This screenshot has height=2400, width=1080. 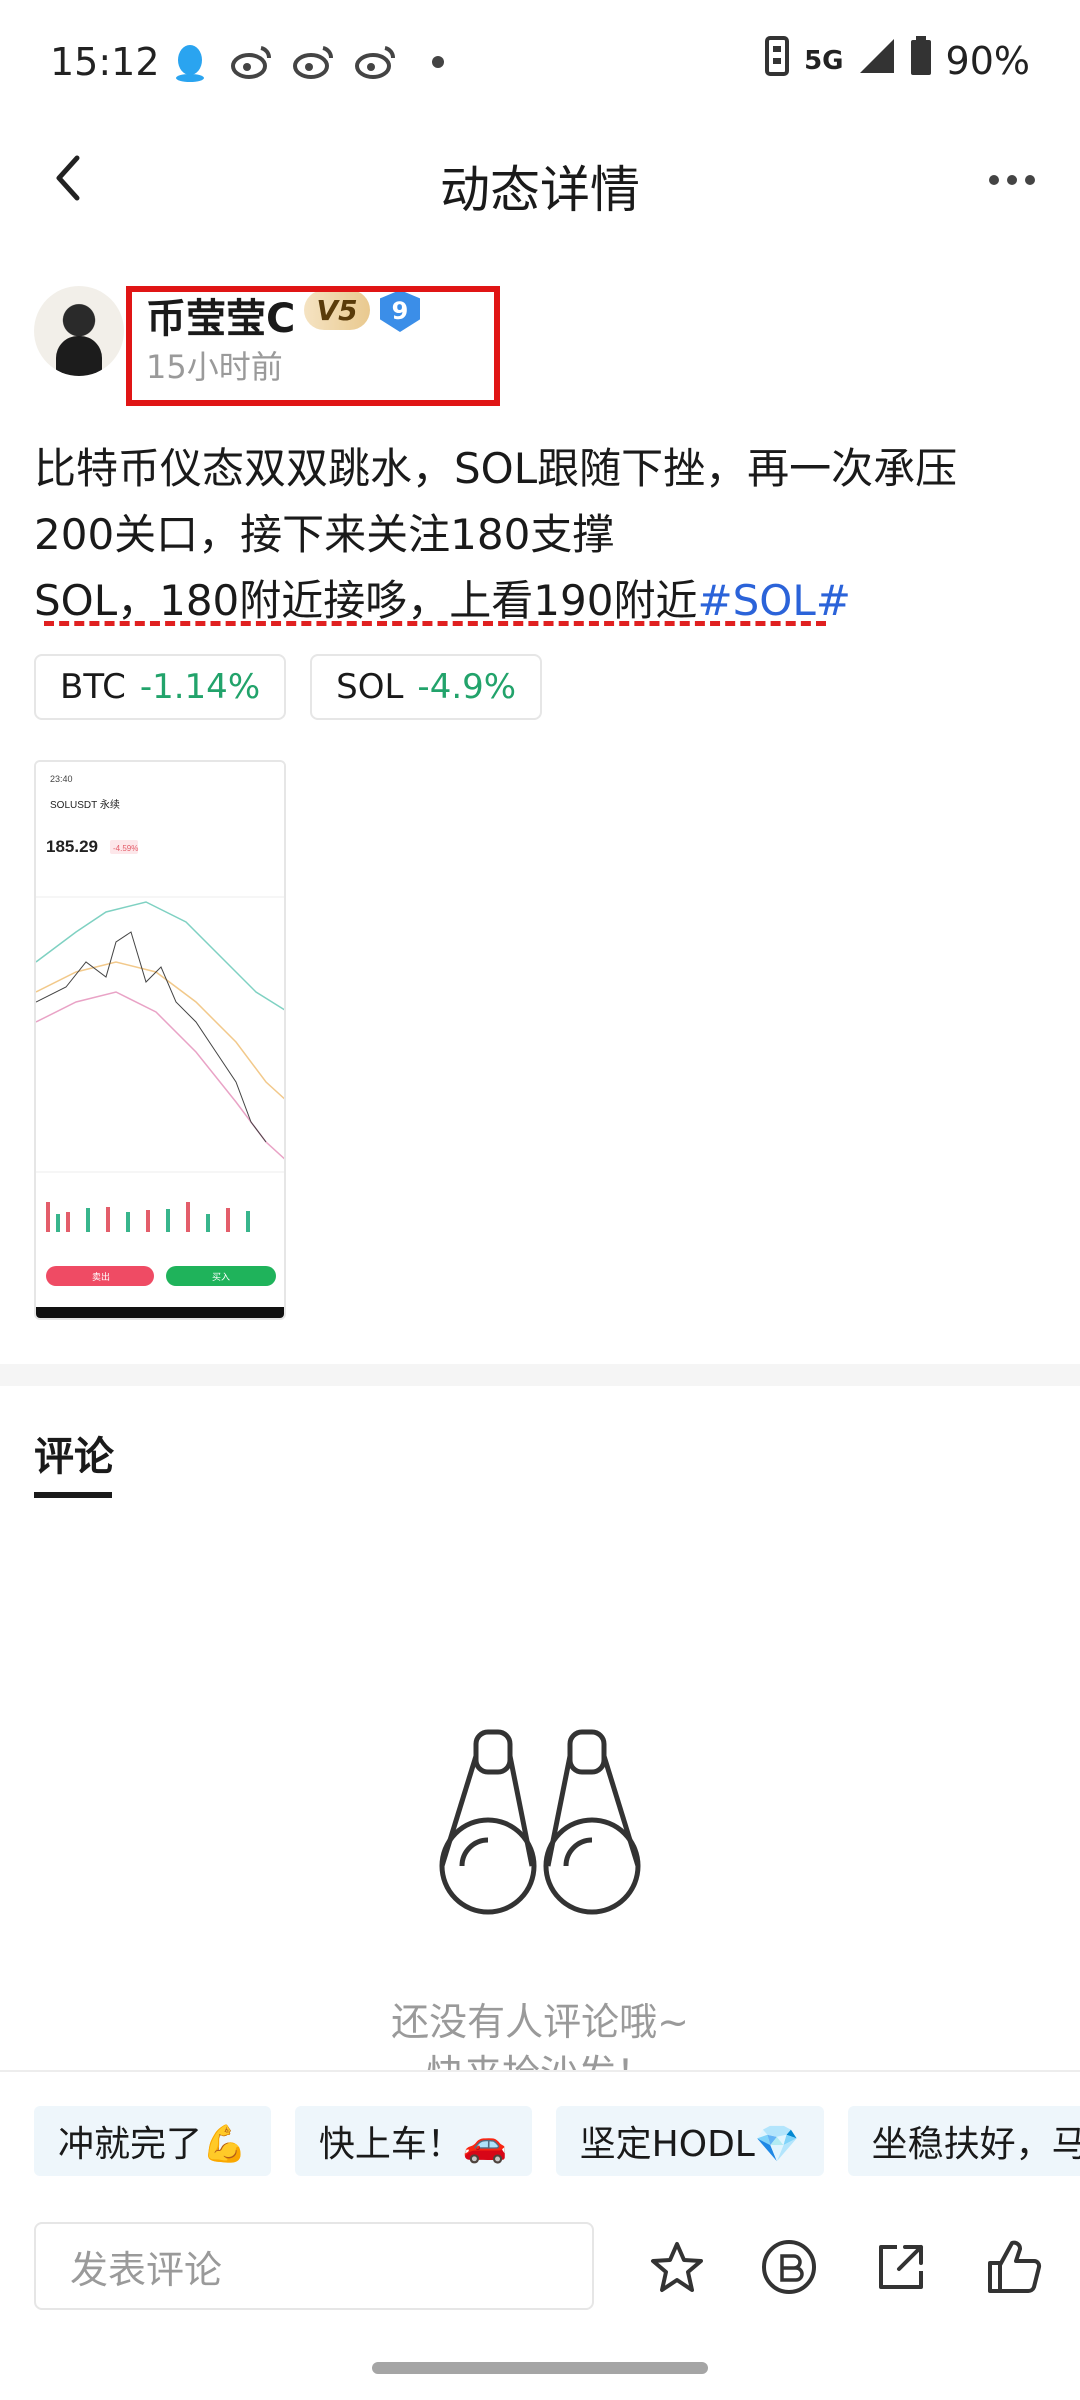 I want to click on binoculars-icon, so click(x=540, y=1821).